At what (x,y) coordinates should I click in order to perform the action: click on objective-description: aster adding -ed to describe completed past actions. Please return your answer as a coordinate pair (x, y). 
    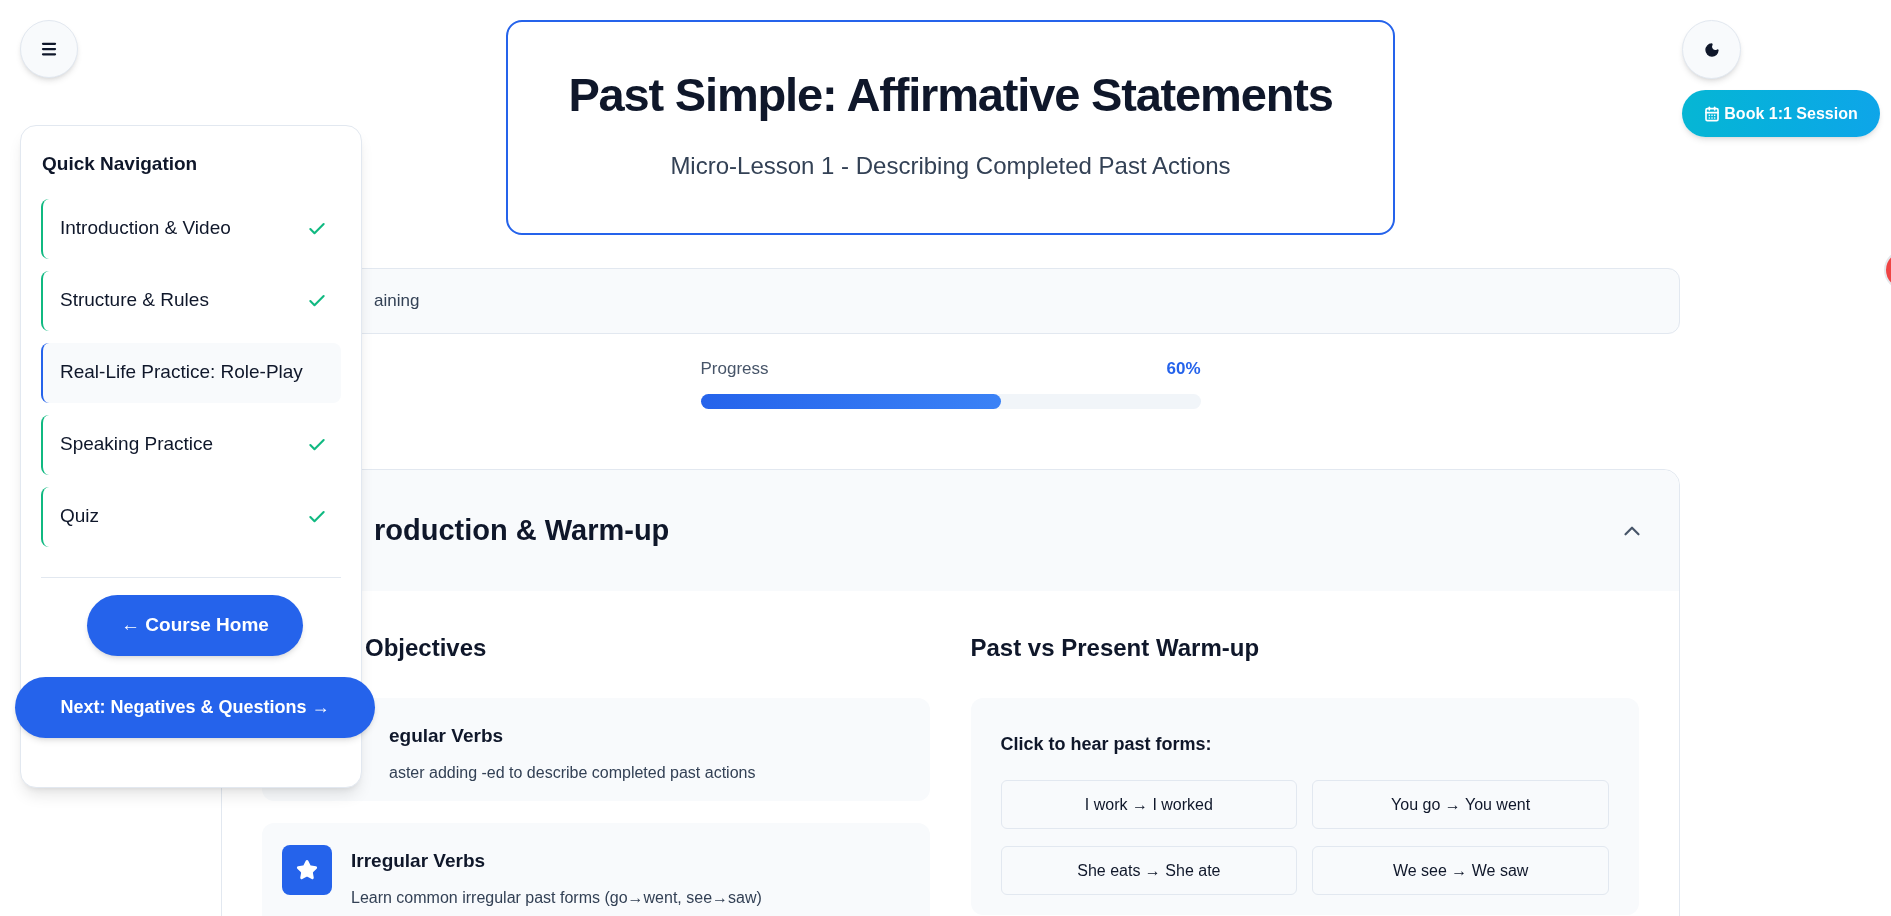
    Looking at the image, I should click on (572, 772).